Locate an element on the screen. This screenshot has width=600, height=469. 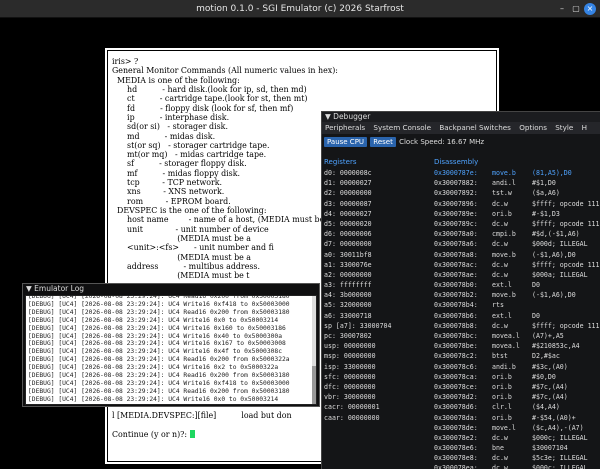
disassembly-row: 0x300078ce: ori.b #$7c,(A4) is located at coordinates (517, 387).